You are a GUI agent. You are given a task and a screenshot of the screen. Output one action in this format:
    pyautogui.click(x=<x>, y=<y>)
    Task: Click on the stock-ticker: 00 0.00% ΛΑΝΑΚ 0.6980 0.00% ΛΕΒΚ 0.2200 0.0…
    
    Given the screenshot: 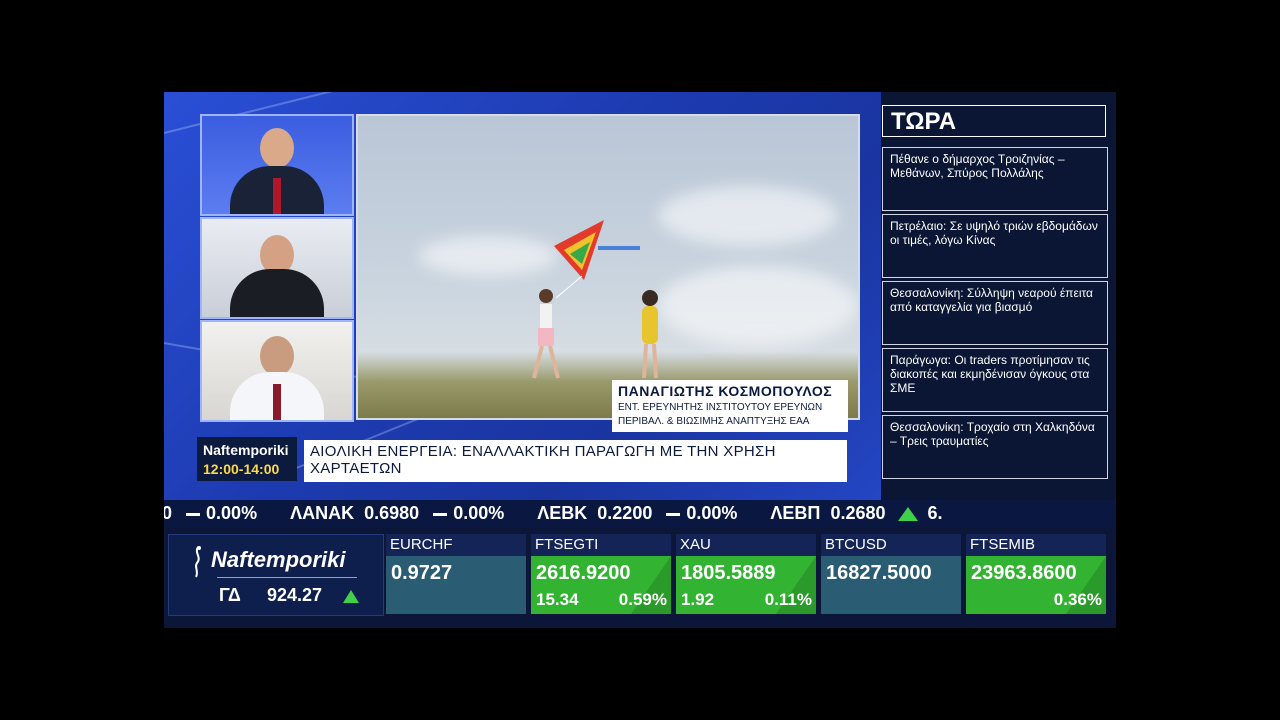 What is the action you would take?
    pyautogui.click(x=640, y=514)
    